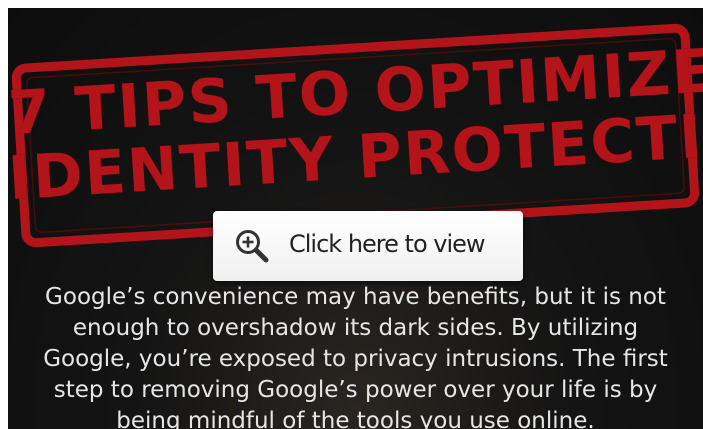  I want to click on zoom-in-icon, so click(252, 246).